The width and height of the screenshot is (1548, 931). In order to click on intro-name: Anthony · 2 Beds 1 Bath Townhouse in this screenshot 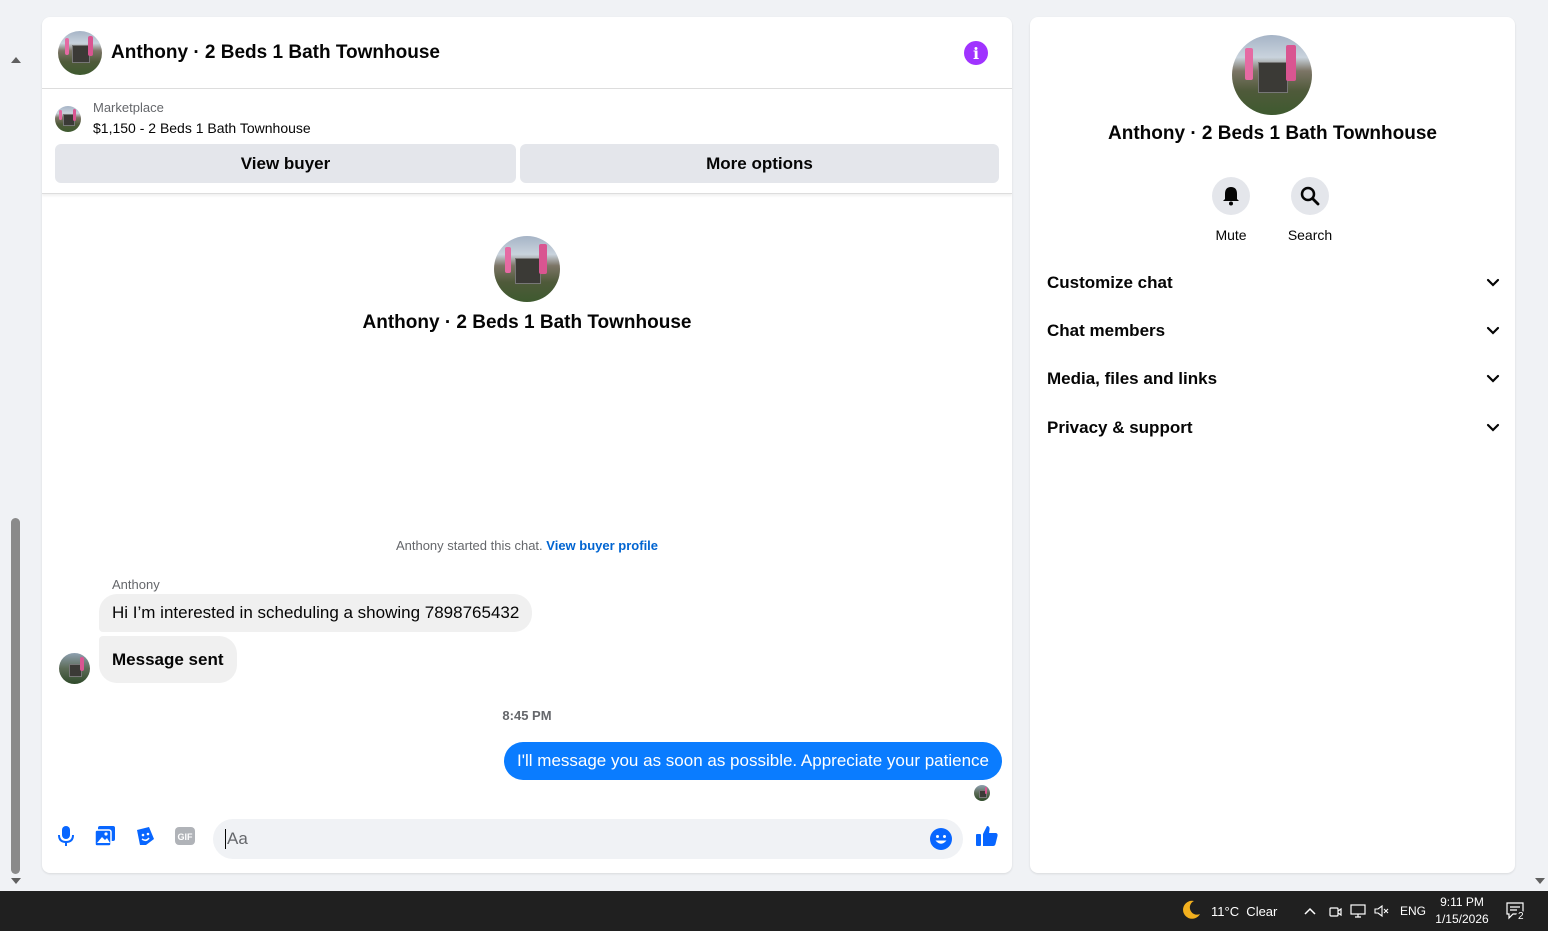, I will do `click(527, 322)`.